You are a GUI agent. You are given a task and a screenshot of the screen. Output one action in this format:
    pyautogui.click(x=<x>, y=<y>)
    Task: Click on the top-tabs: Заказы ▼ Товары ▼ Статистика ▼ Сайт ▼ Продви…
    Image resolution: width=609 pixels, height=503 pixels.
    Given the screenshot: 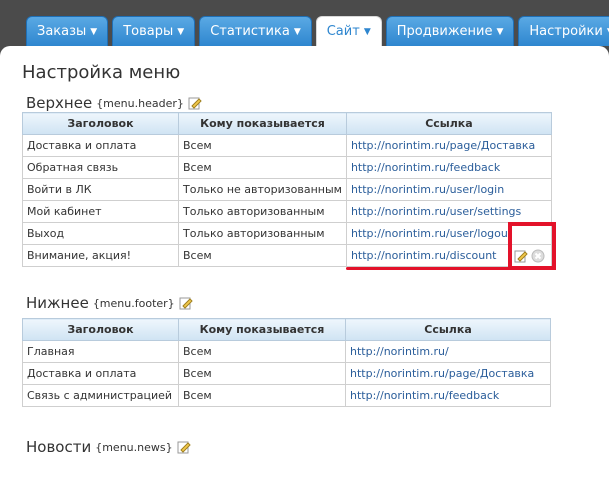 What is the action you would take?
    pyautogui.click(x=317, y=31)
    